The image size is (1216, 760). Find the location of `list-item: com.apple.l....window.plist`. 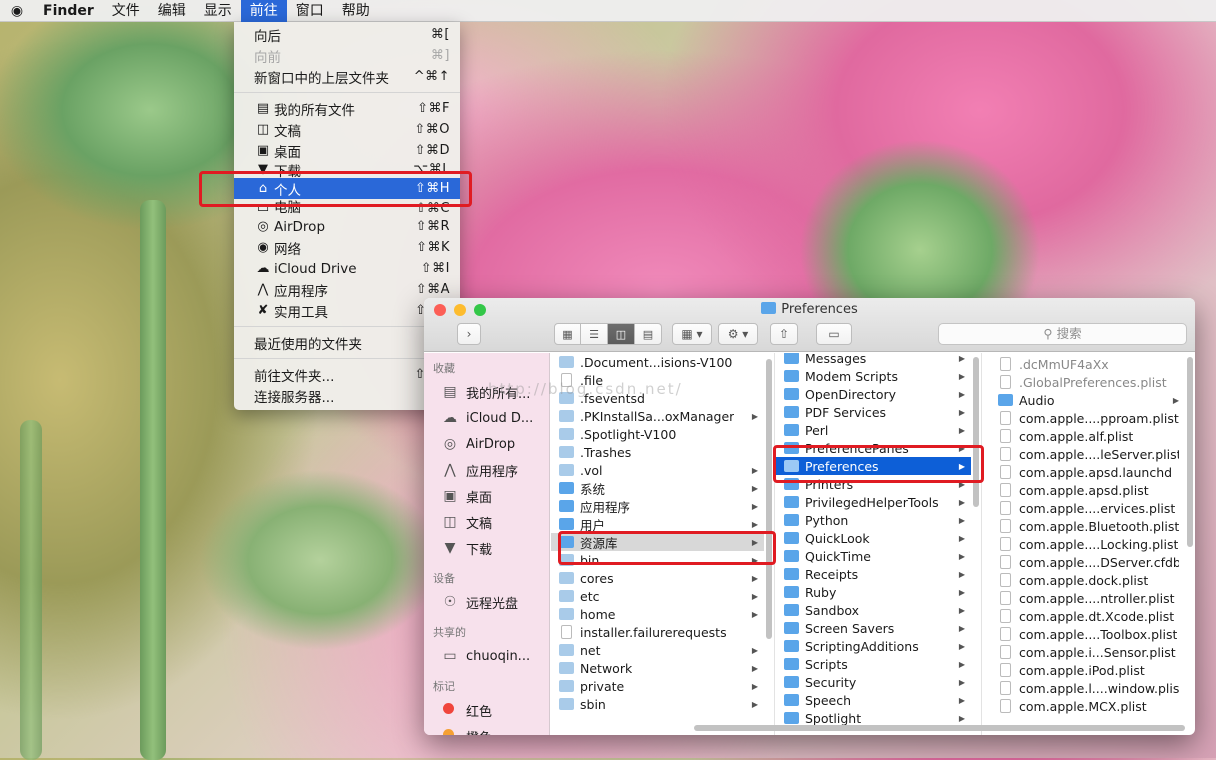

list-item: com.apple.l....window.plist is located at coordinates (1087, 688).